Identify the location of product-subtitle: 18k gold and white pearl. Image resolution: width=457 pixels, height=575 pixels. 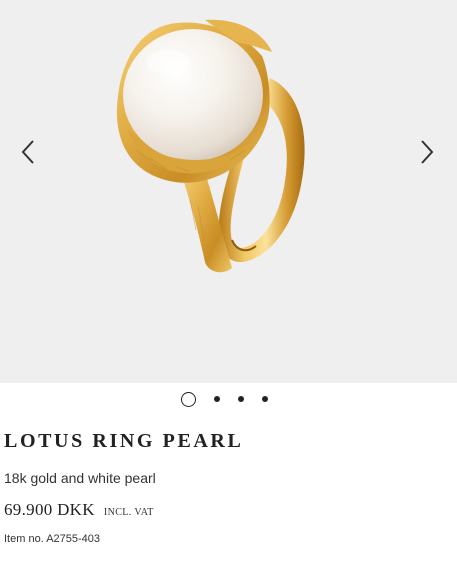
(80, 478).